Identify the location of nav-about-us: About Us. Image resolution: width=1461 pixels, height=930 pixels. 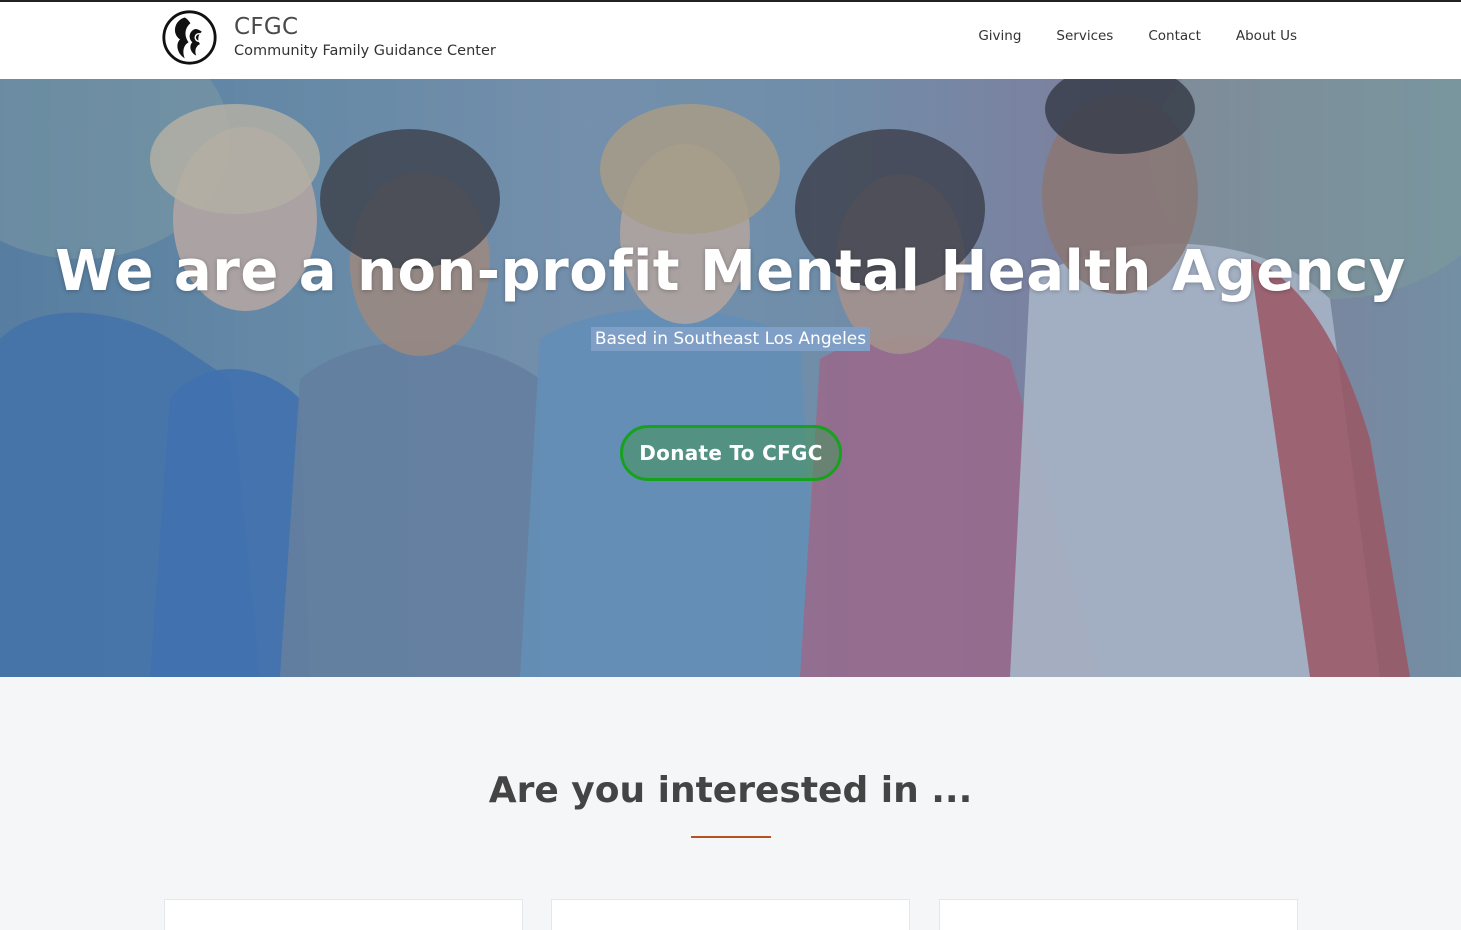
(1266, 36).